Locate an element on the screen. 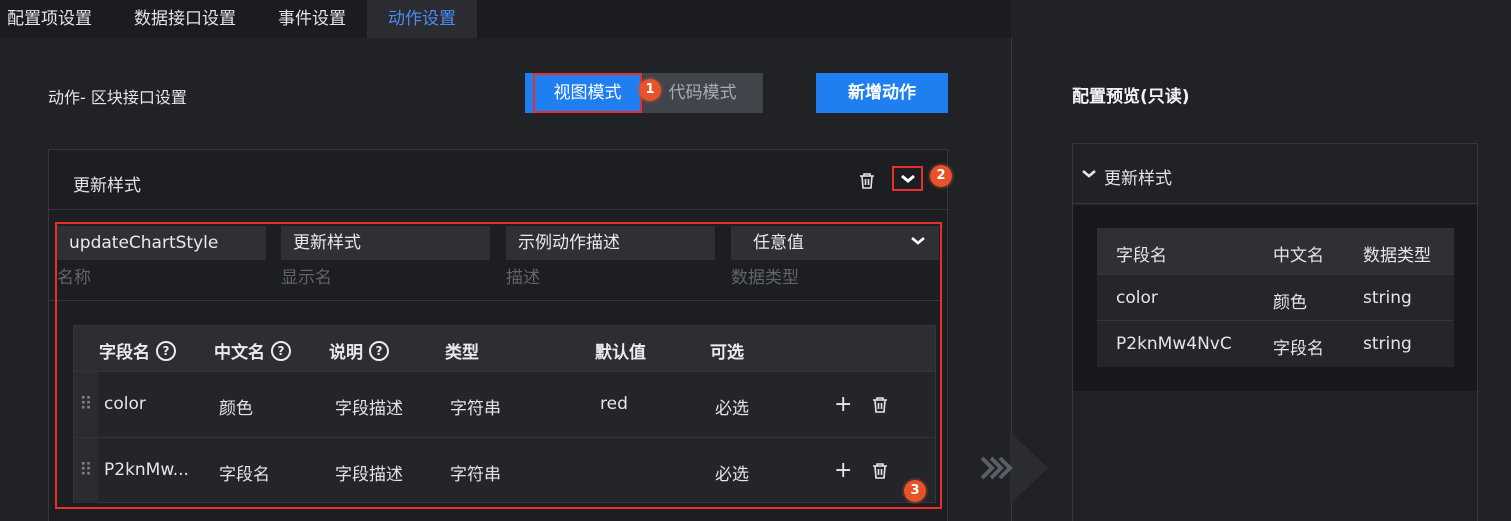  preview-cell-field: P2knMw4NvC is located at coordinates (1174, 344).